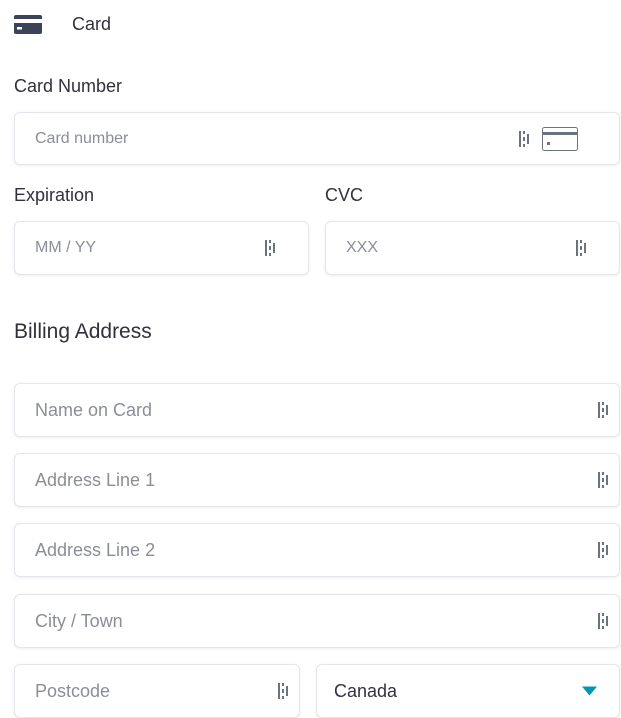 The height and width of the screenshot is (718, 621). I want to click on name-on-card-field, so click(317, 410).